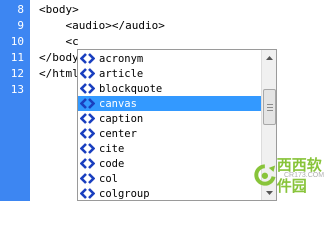 The image size is (336, 240). What do you see at coordinates (121, 58) in the screenshot?
I see `autocomplete-item-label: acronym` at bounding box center [121, 58].